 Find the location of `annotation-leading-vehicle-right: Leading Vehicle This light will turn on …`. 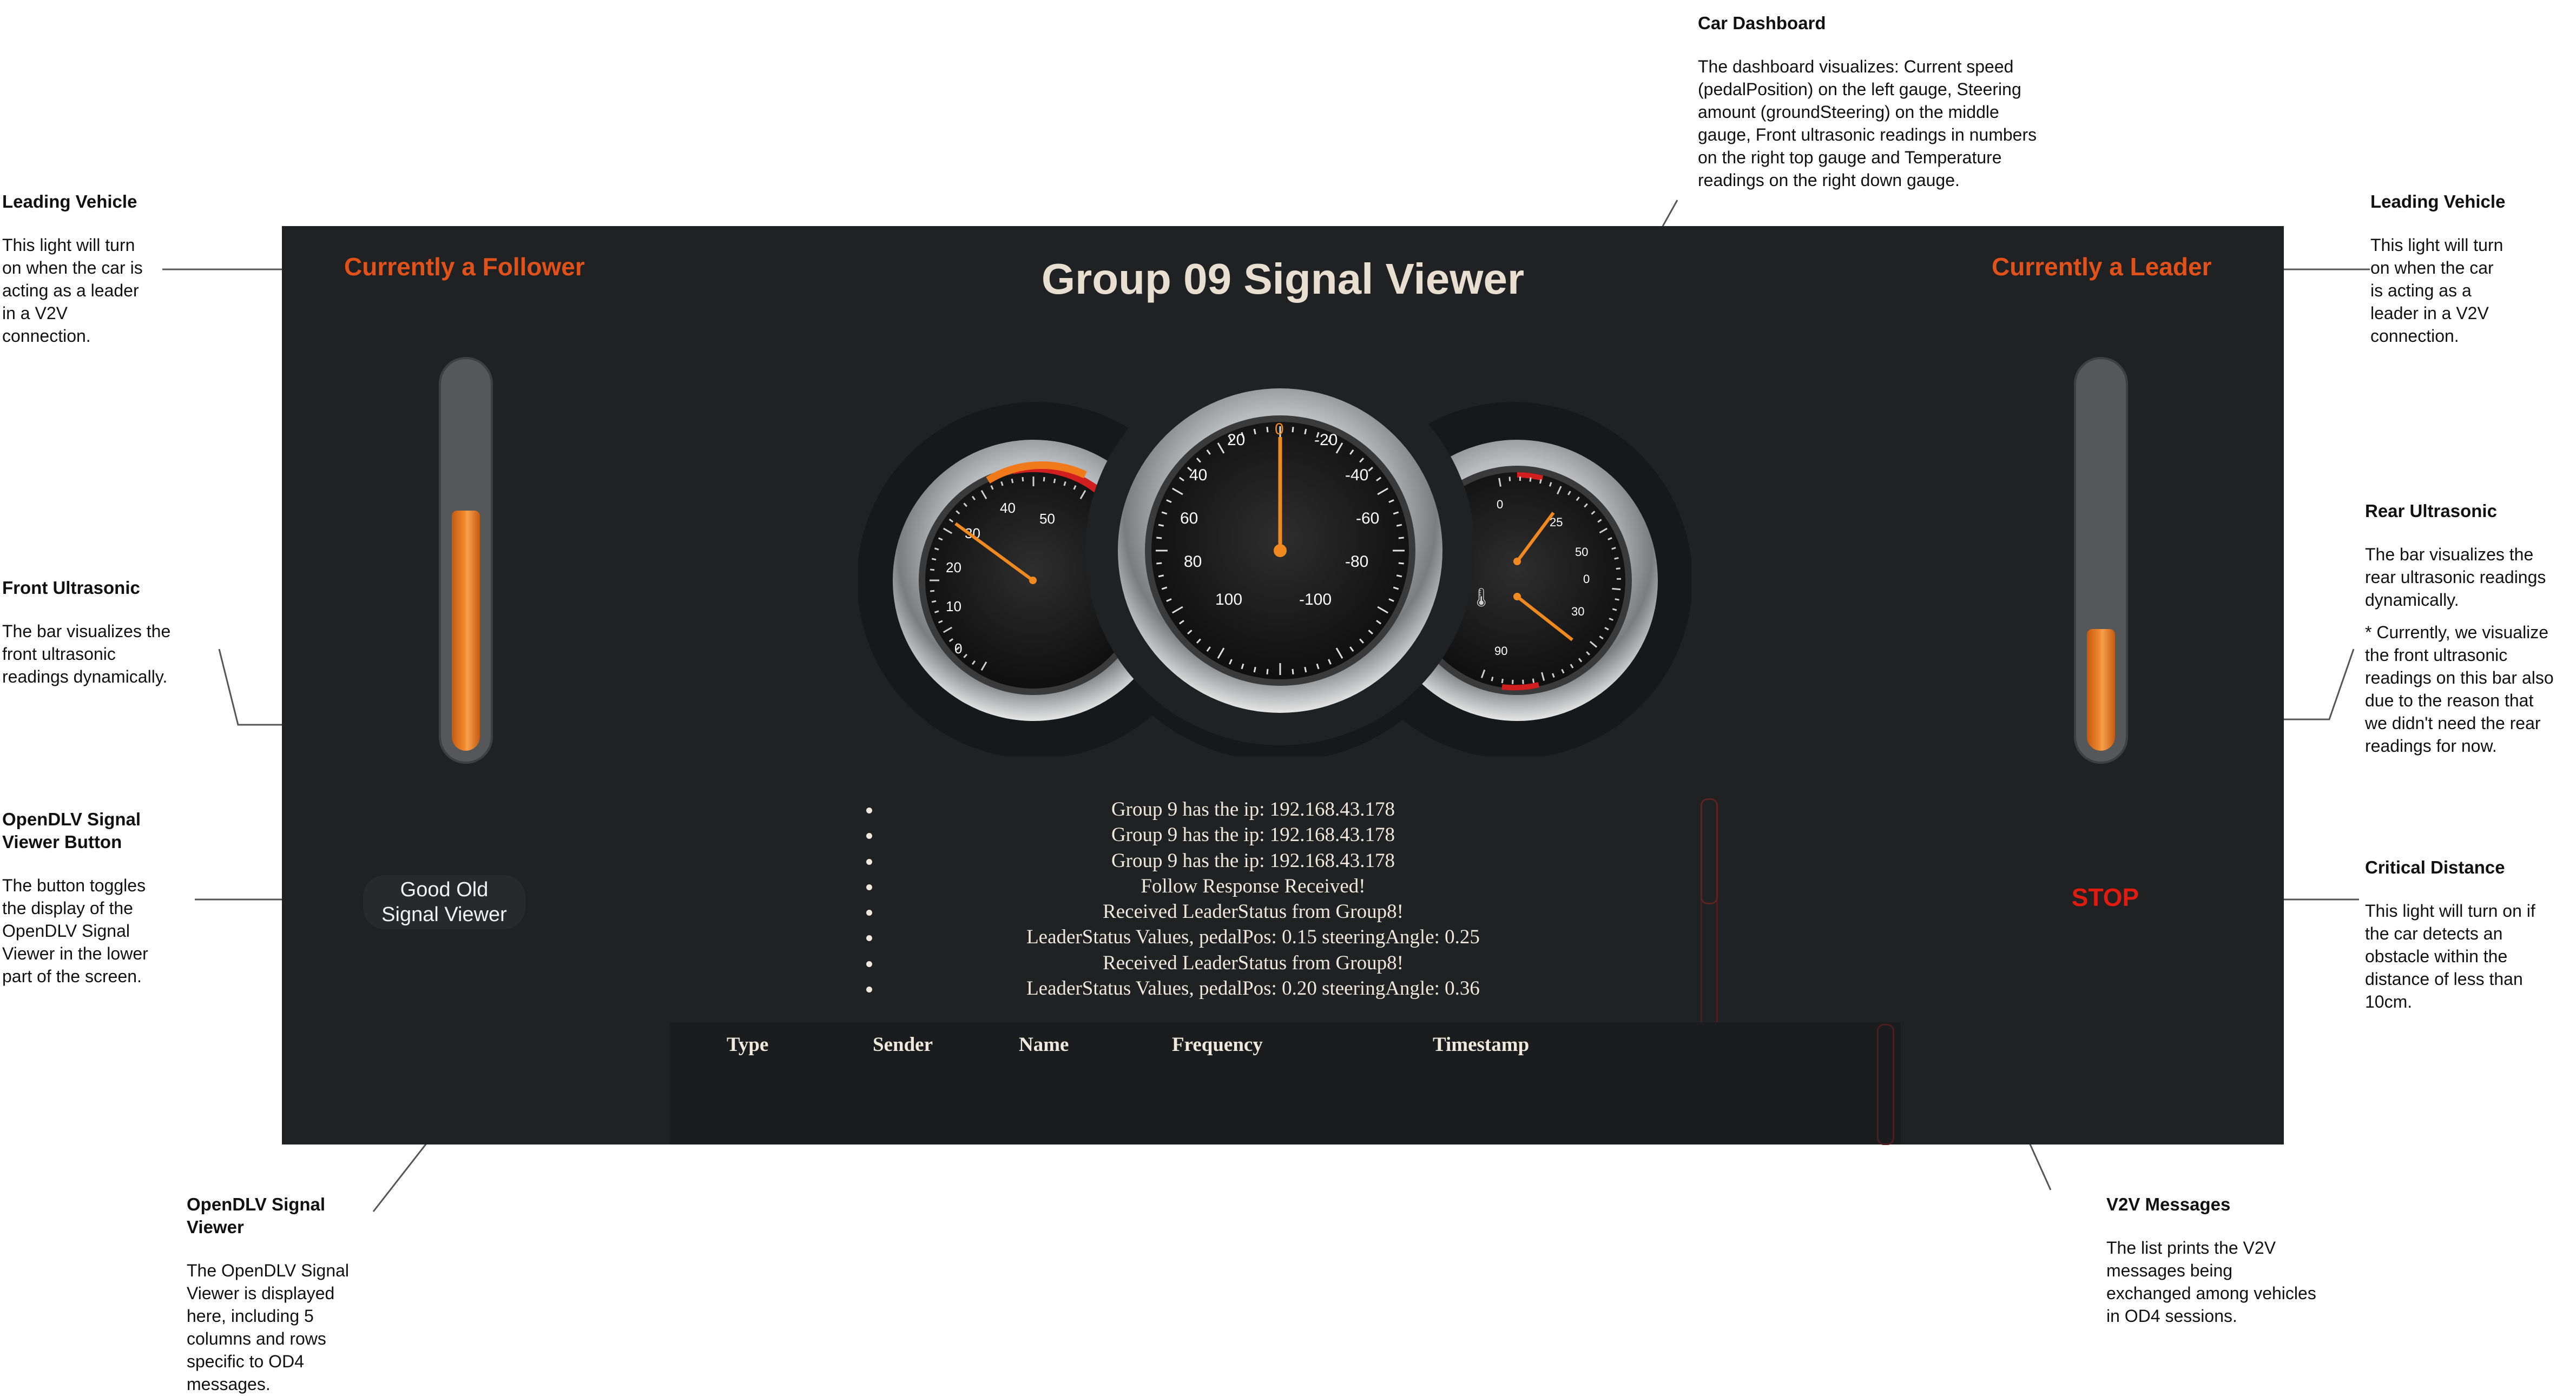

annotation-leading-vehicle-right: Leading Vehicle This light will turn on … is located at coordinates (2457, 268).